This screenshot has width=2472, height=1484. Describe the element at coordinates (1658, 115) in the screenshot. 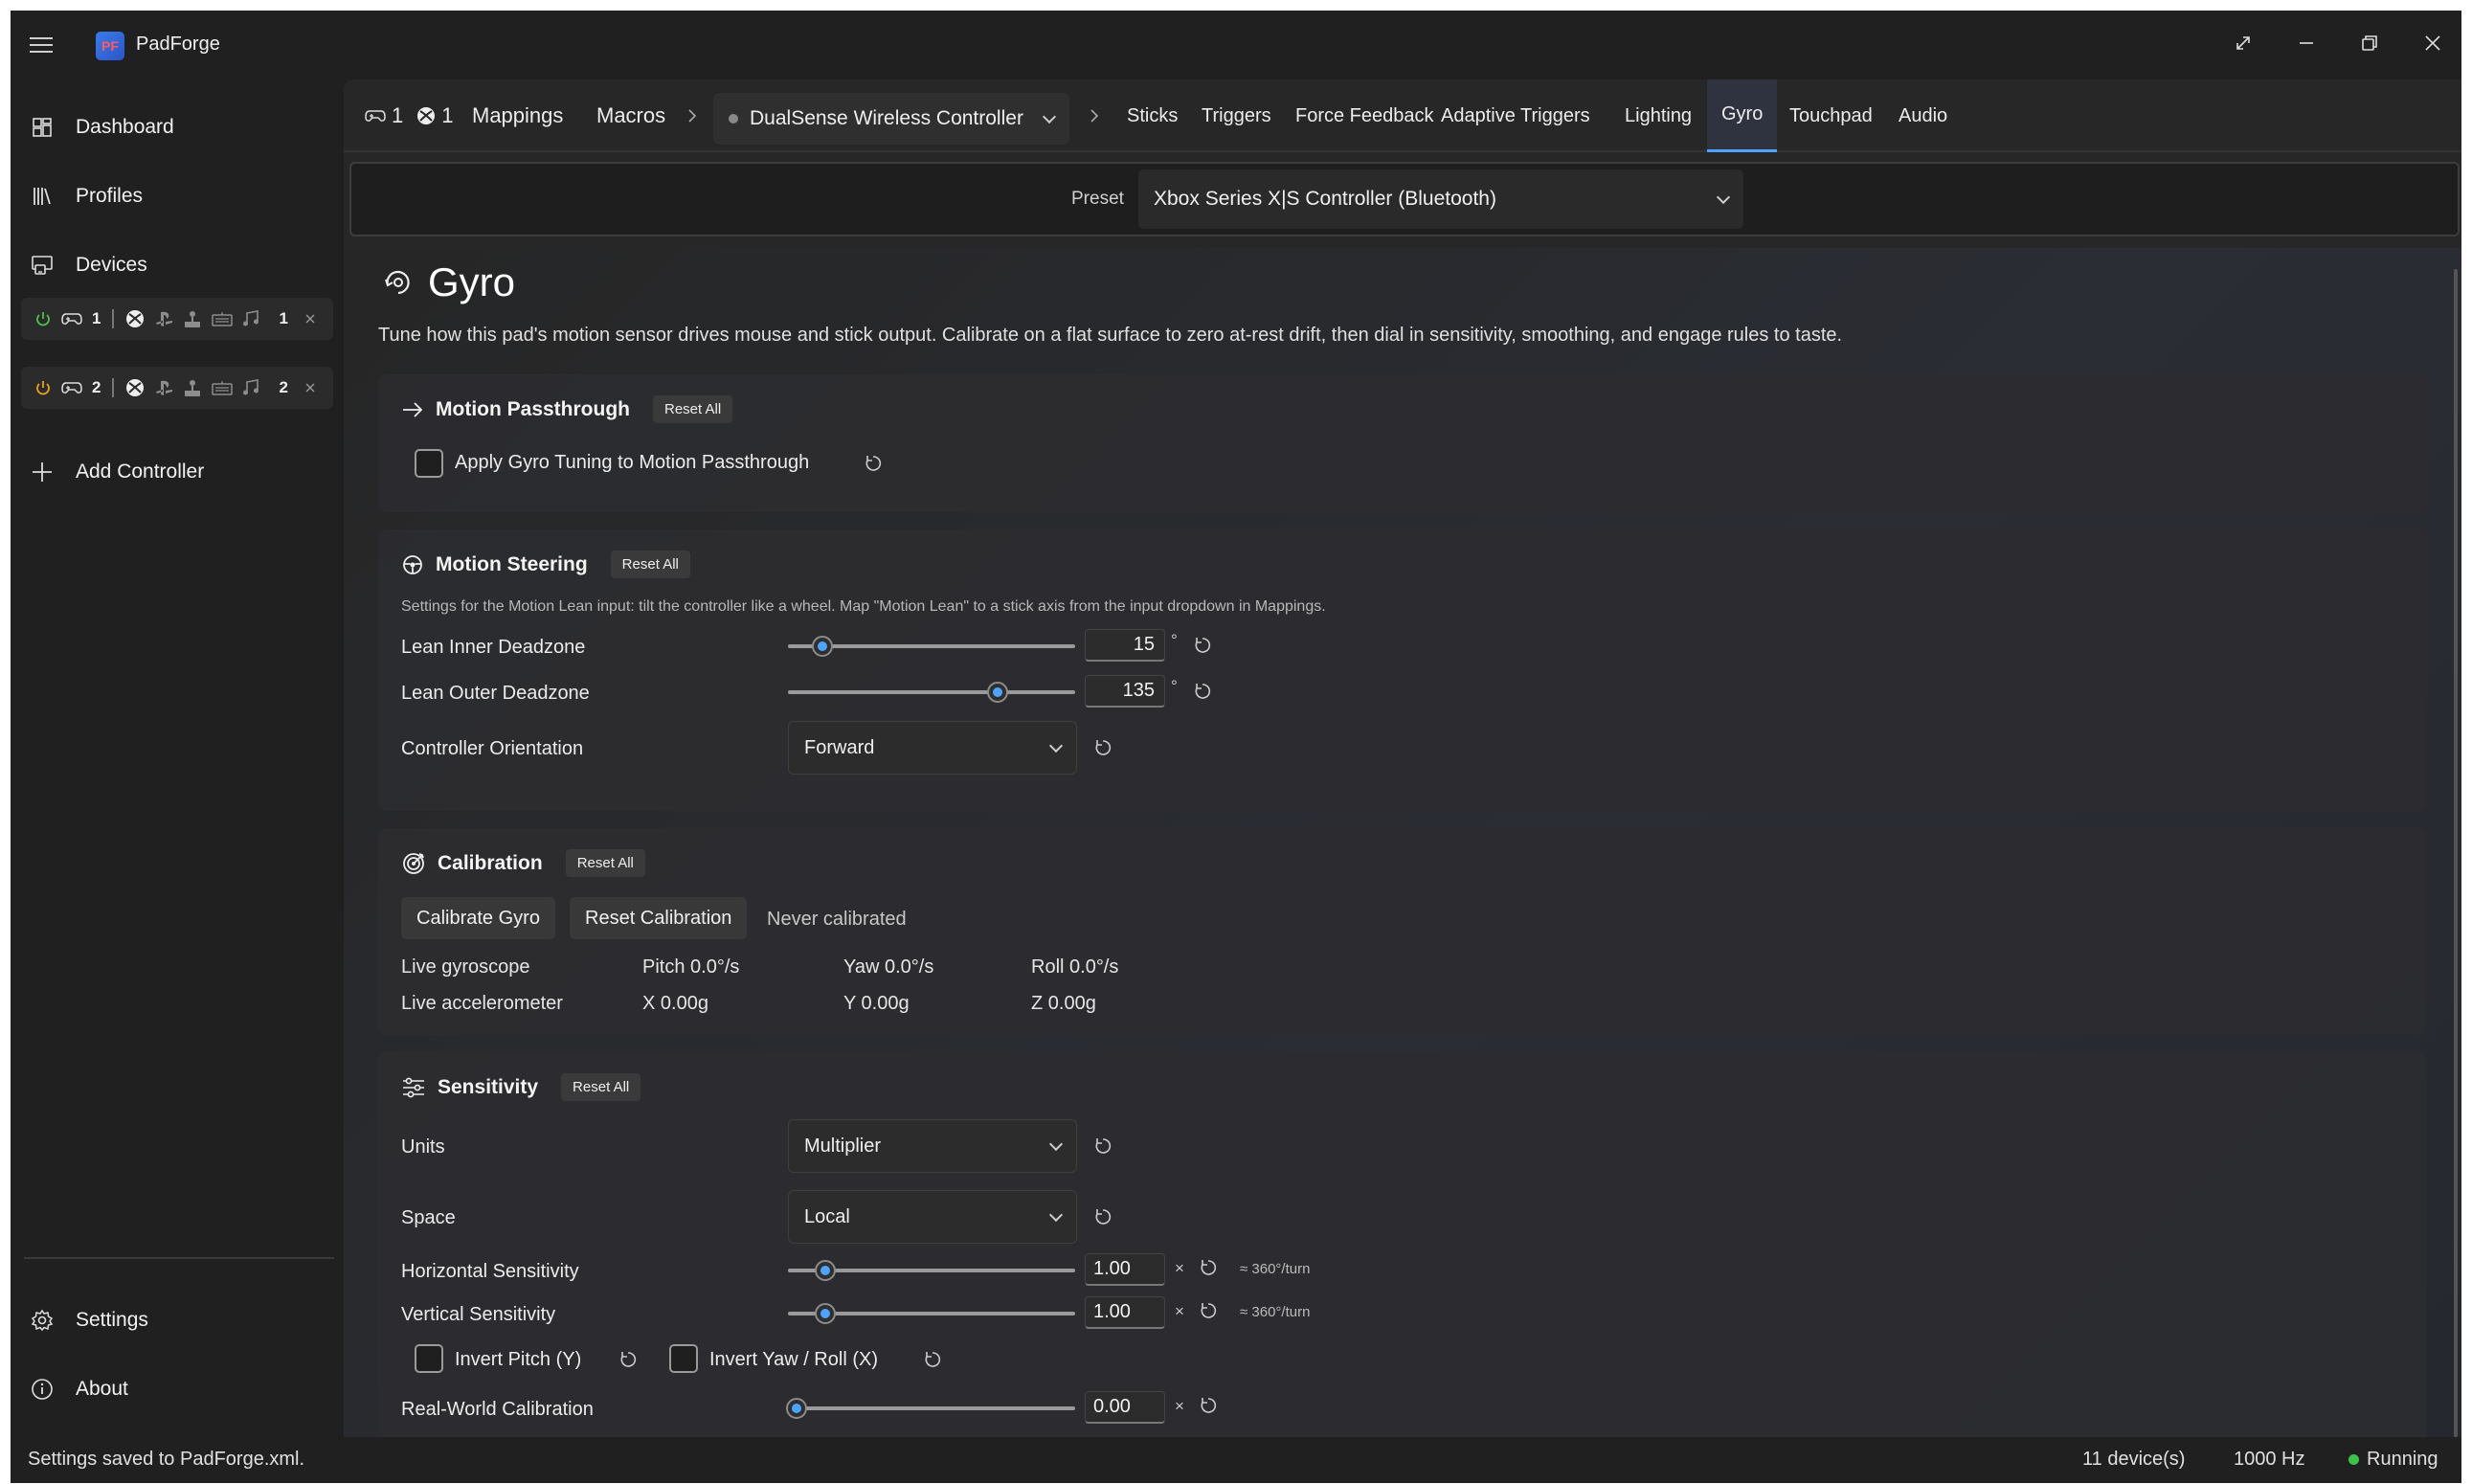

I see `tab-lighting: Lighting` at that location.